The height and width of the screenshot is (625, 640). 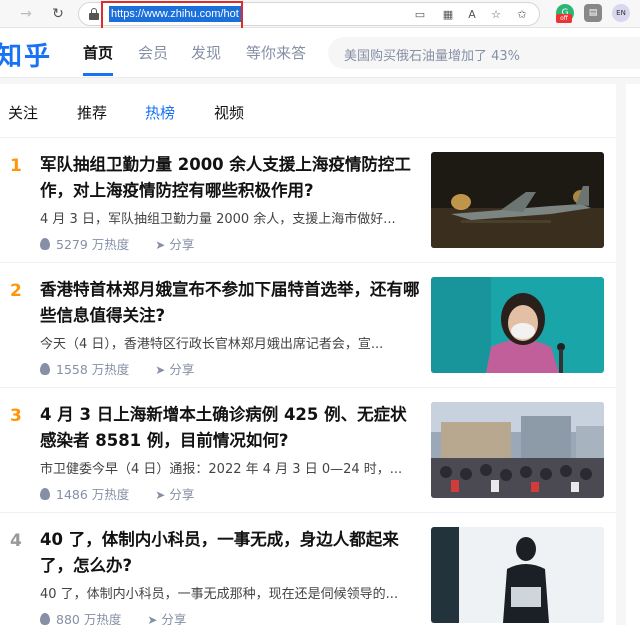 I want to click on tab-recommend: 推荐, so click(x=92, y=112).